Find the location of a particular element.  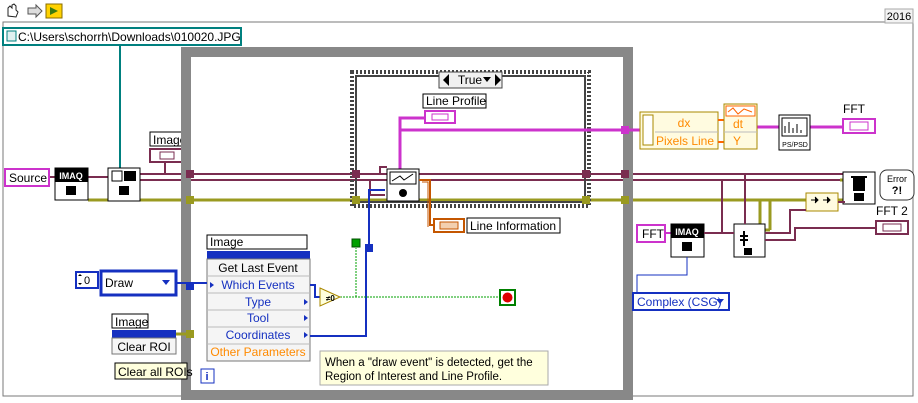

svg-text: i is located at coordinates (206, 377).